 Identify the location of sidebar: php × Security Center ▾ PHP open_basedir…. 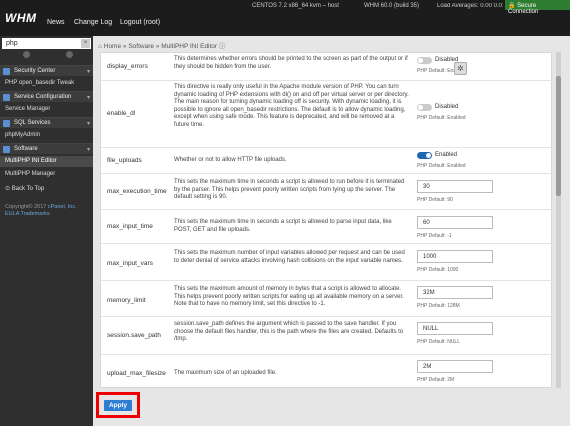
(46, 231).